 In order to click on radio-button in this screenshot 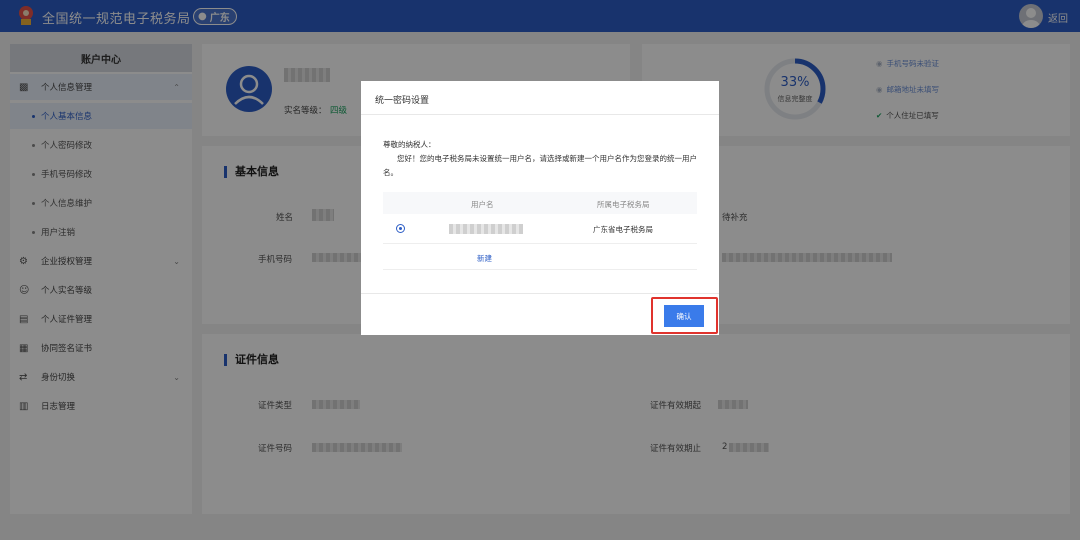, I will do `click(400, 228)`.